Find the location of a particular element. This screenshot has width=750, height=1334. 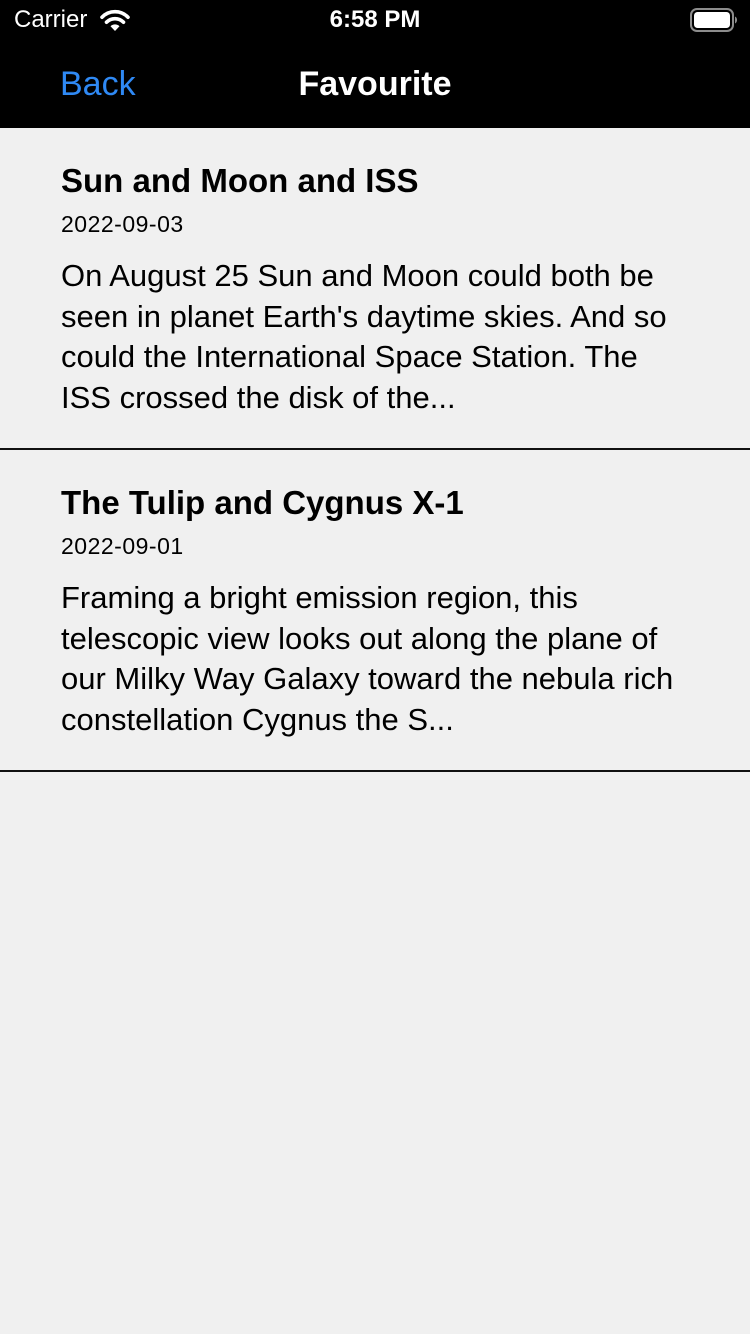

status-bar: Carrier 6:58 PM is located at coordinates (375, 20).